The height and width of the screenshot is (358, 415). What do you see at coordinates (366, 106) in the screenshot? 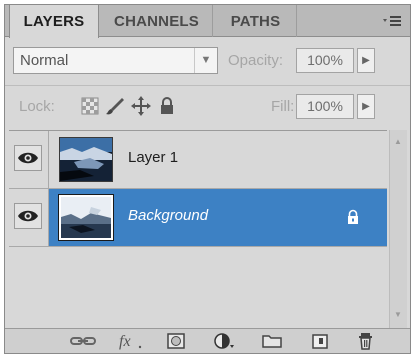
I see `fill-stepper: ▶` at bounding box center [366, 106].